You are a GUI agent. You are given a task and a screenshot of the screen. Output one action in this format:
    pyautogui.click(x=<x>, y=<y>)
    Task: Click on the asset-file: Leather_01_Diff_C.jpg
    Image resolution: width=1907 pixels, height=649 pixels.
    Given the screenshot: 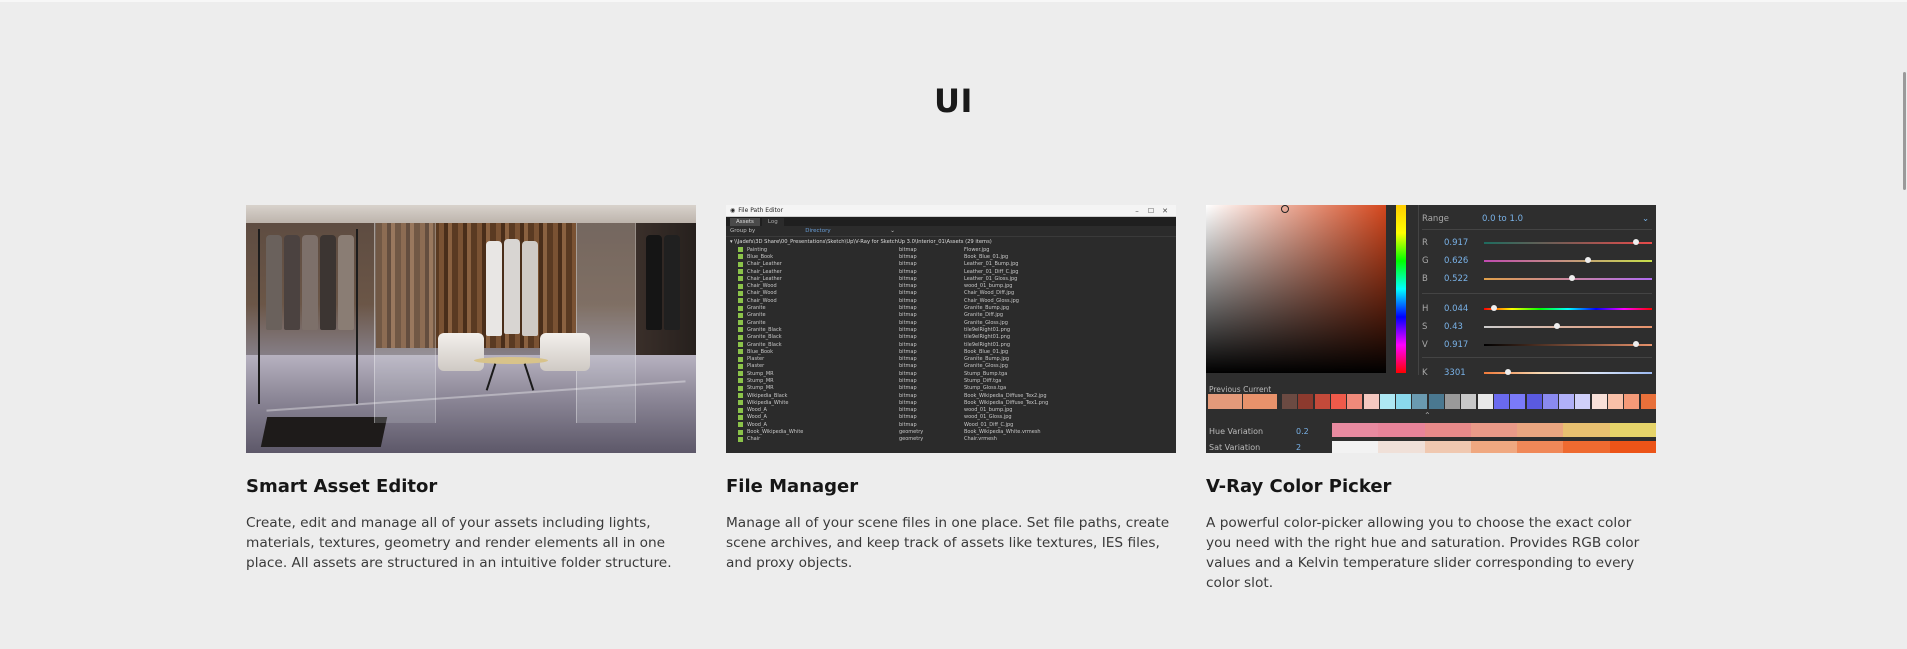 What is the action you would take?
    pyautogui.click(x=991, y=271)
    